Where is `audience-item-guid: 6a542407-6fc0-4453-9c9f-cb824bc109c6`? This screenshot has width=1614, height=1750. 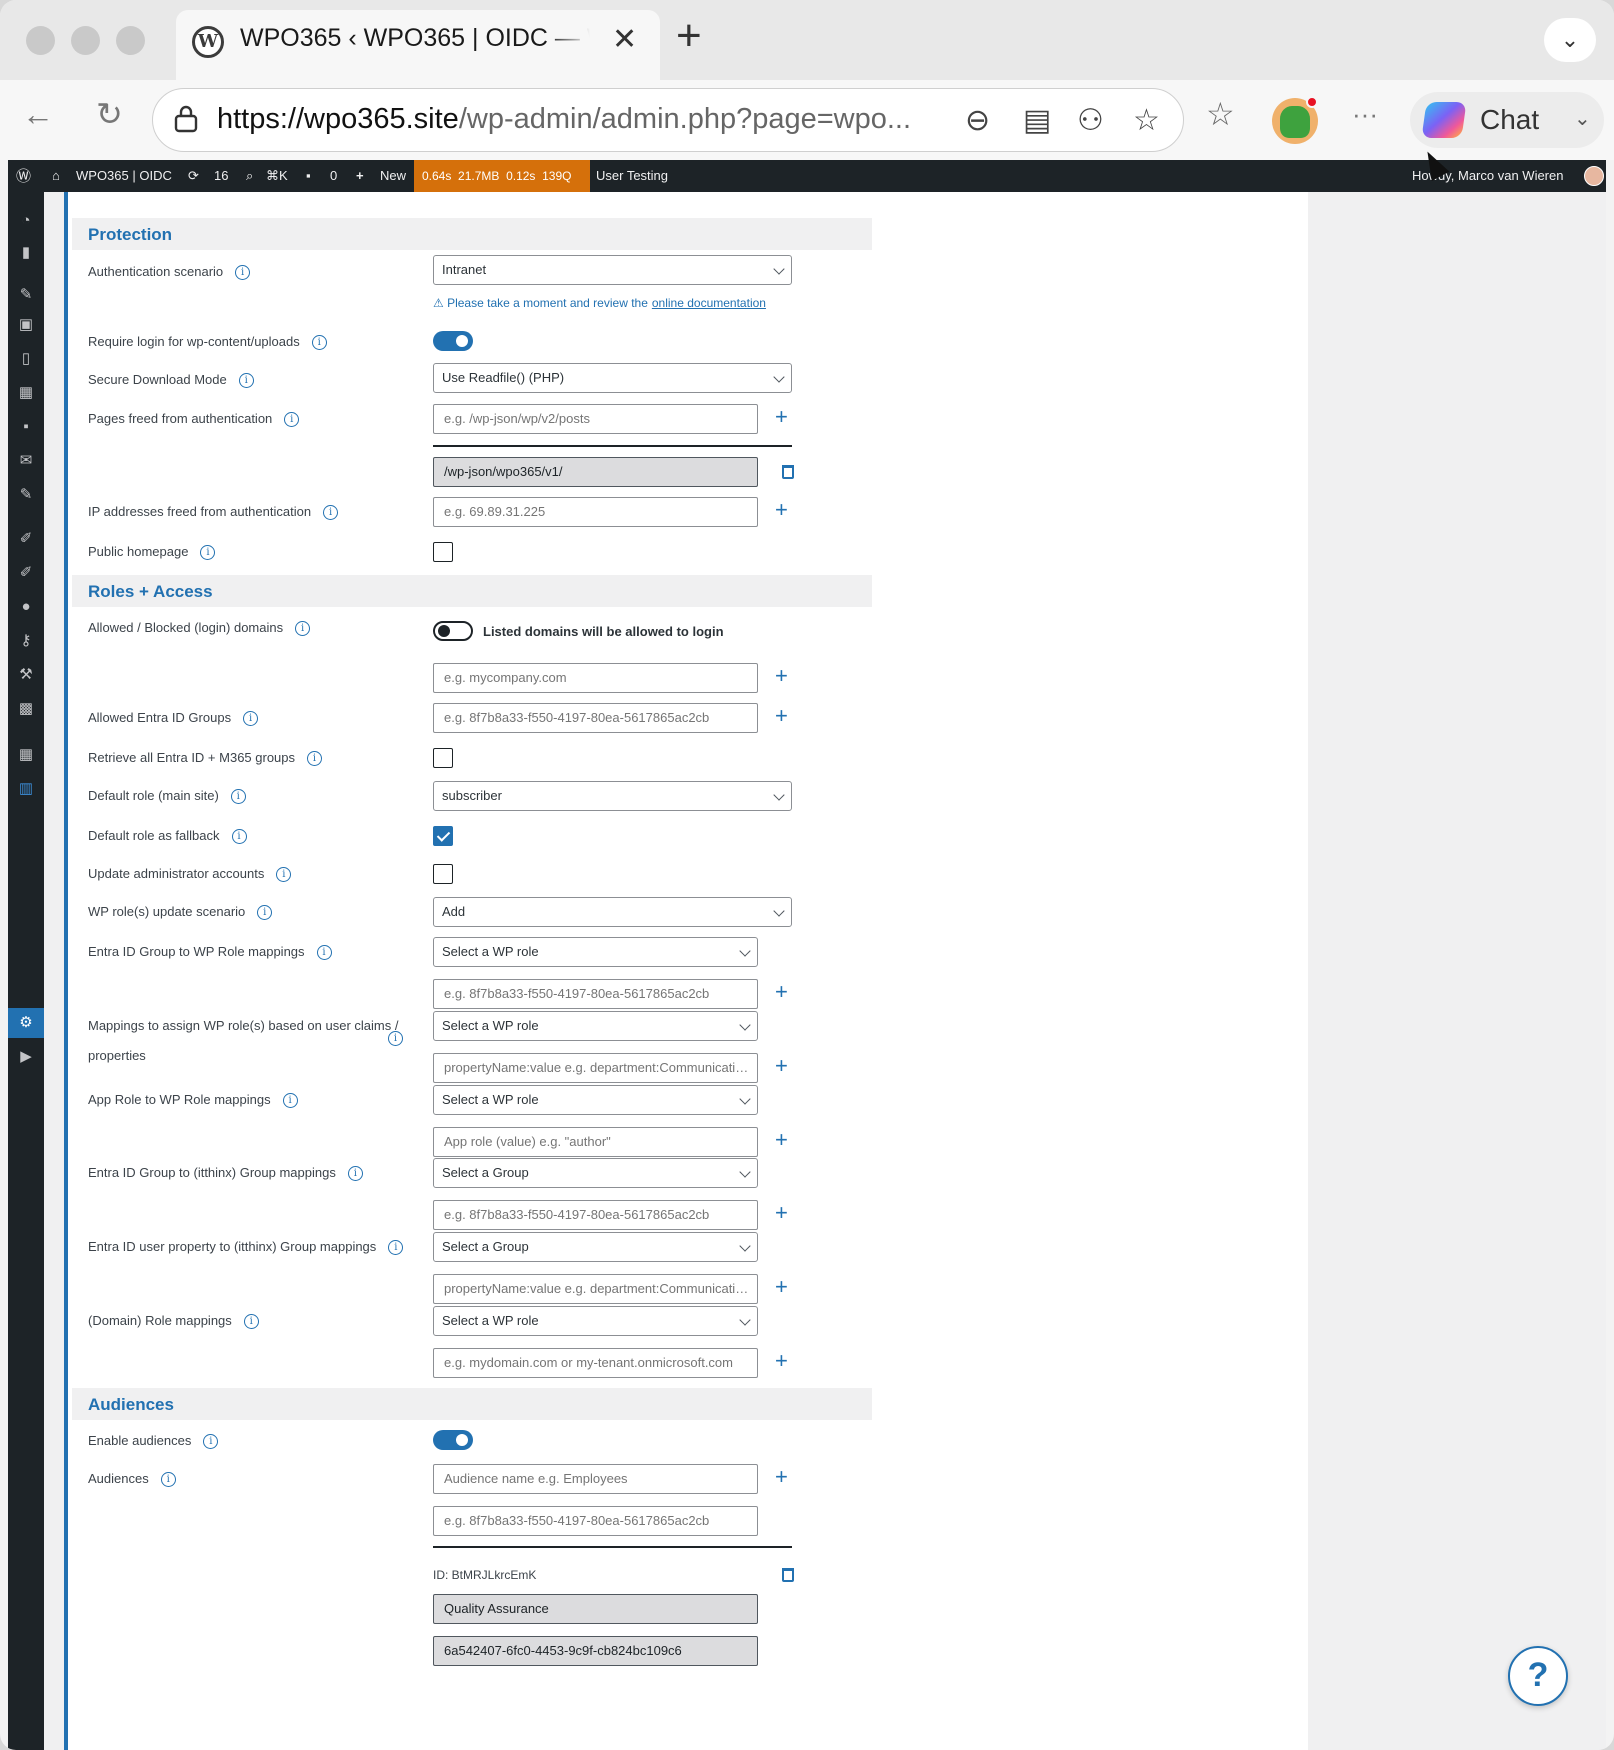
audience-item-guid: 6a542407-6fc0-4453-9c9f-cb824bc109c6 is located at coordinates (595, 1651).